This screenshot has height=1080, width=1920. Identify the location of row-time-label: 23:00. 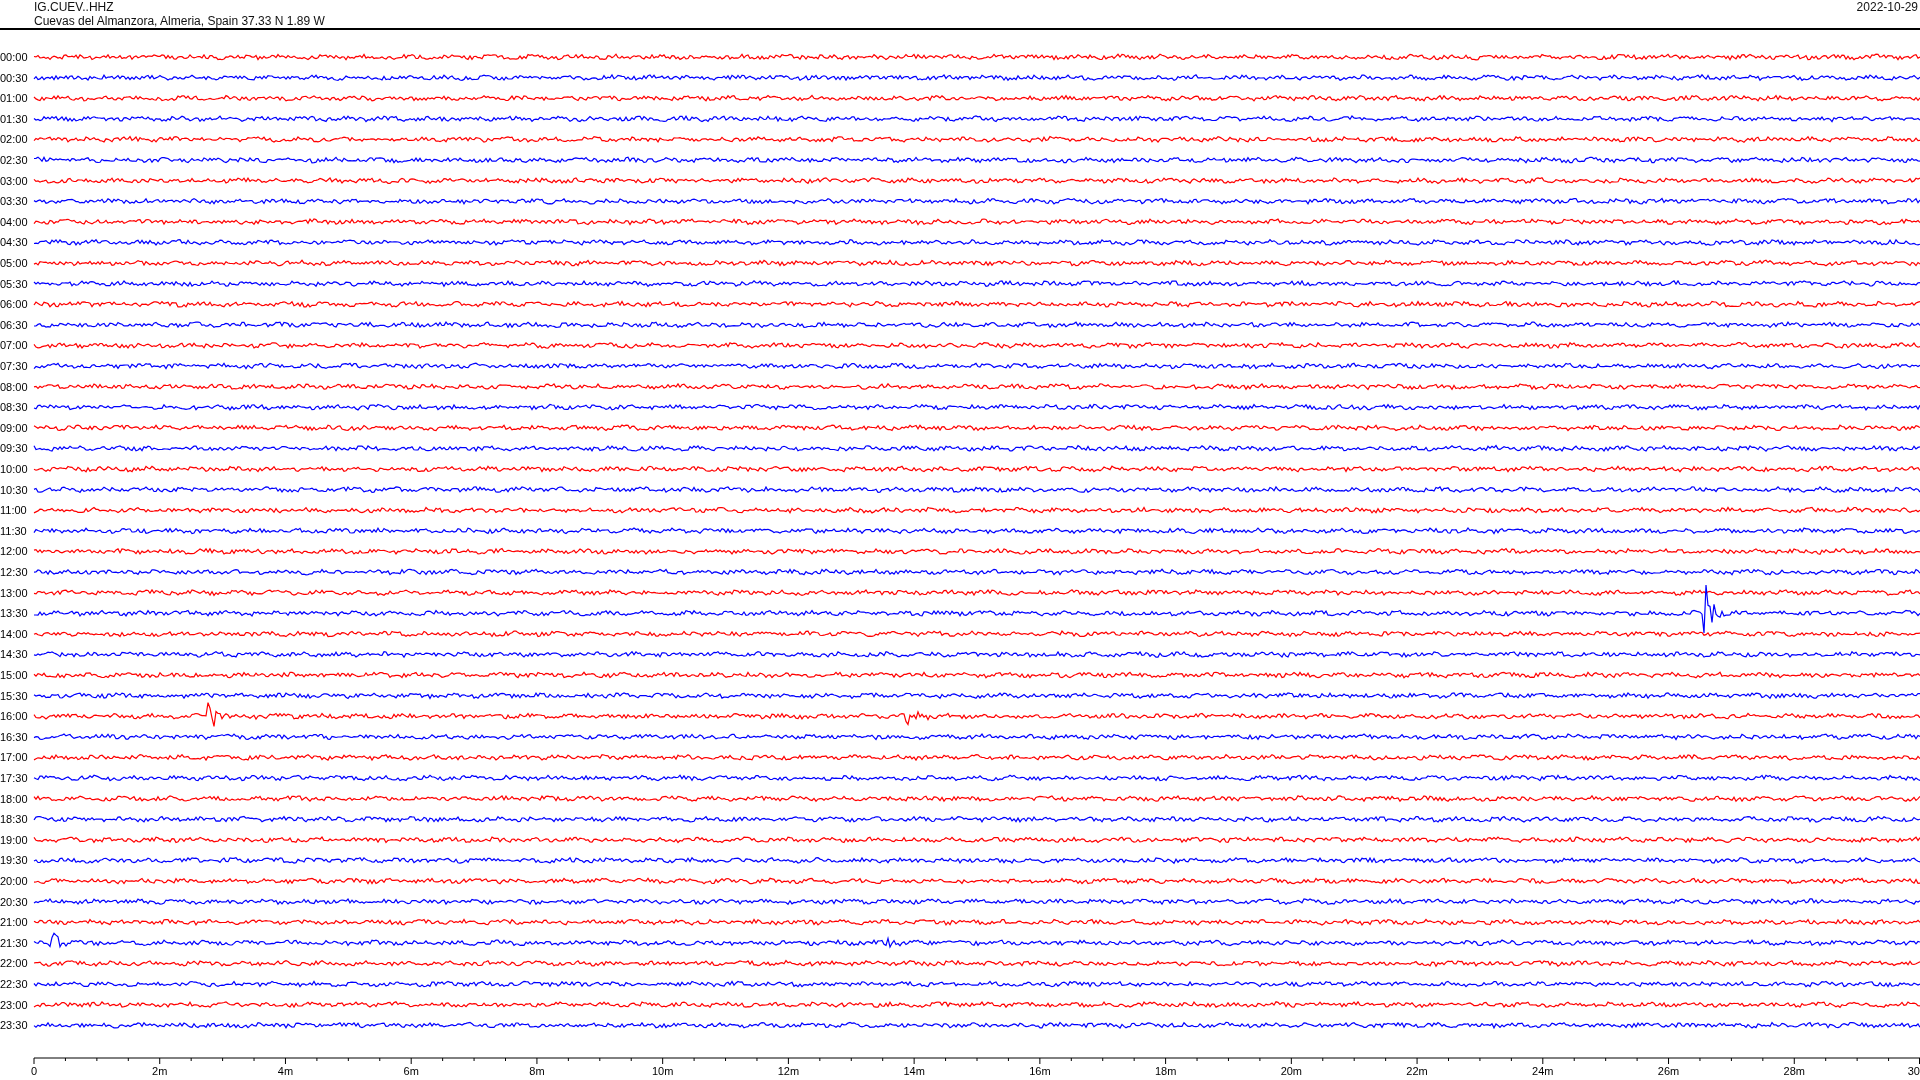
(14, 1004).